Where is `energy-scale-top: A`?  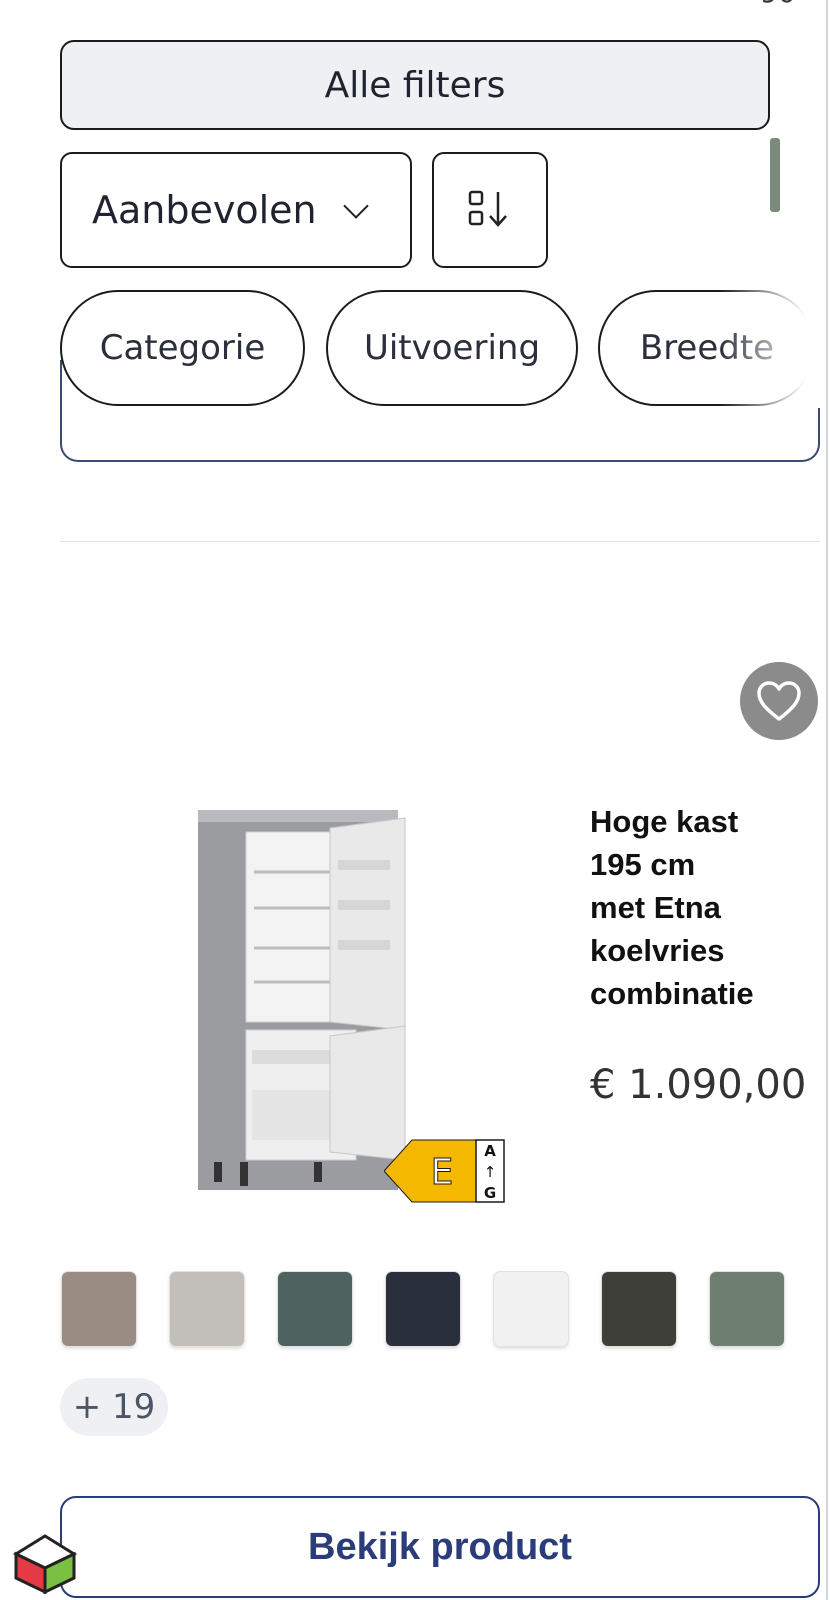 energy-scale-top: A is located at coordinates (490, 1151).